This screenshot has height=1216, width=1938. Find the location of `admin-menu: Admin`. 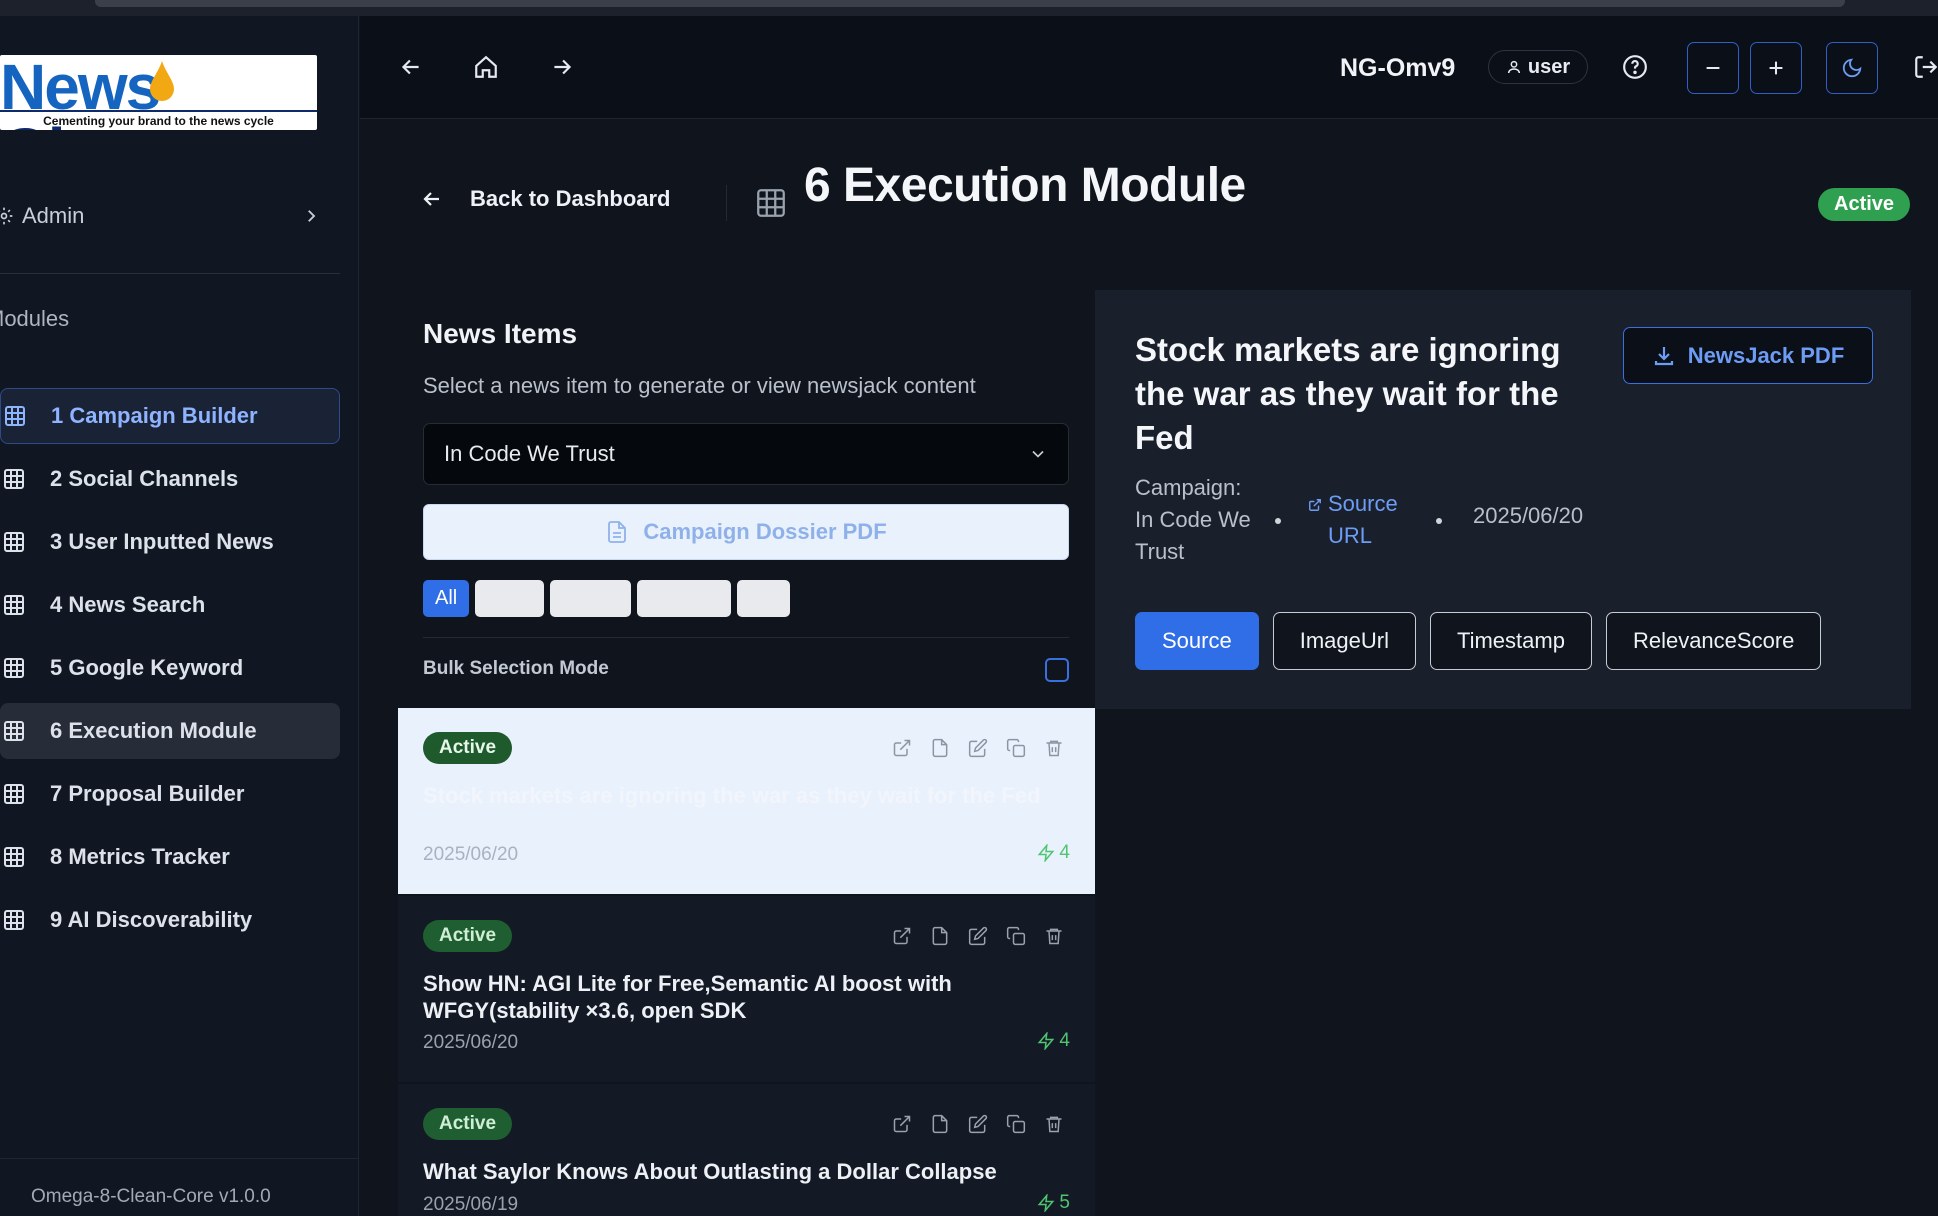

admin-menu: Admin is located at coordinates (170, 216).